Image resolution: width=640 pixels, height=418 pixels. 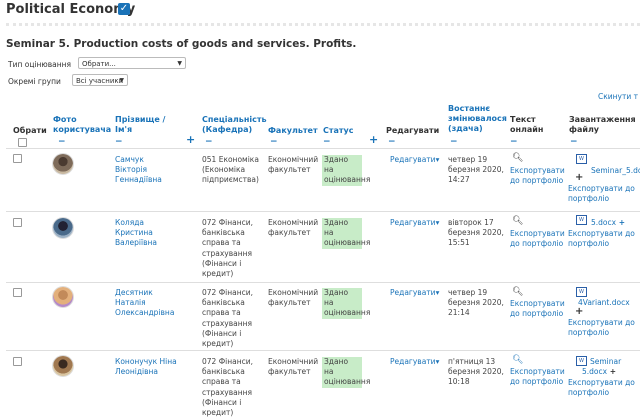 What do you see at coordinates (476, 372) in the screenshot?
I see `modified-cell: п'ятниця 13 березня 2020, 10:18` at bounding box center [476, 372].